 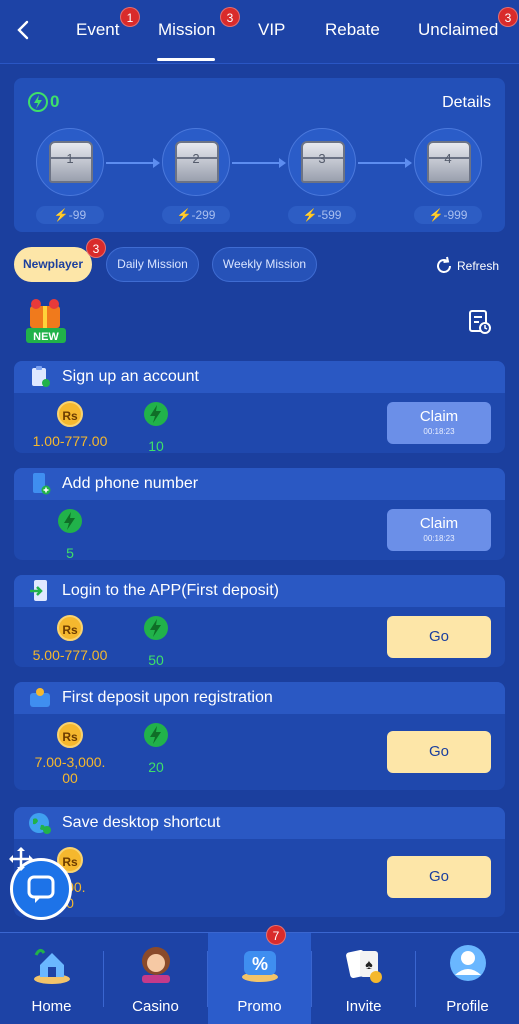 What do you see at coordinates (97, 30) in the screenshot?
I see `tab-event: Event` at bounding box center [97, 30].